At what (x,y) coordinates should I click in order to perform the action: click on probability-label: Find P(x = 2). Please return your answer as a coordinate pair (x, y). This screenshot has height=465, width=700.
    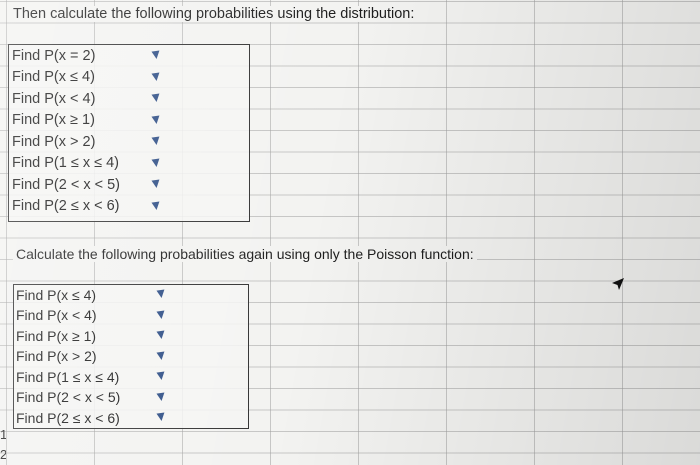
    Looking at the image, I should click on (54, 55).